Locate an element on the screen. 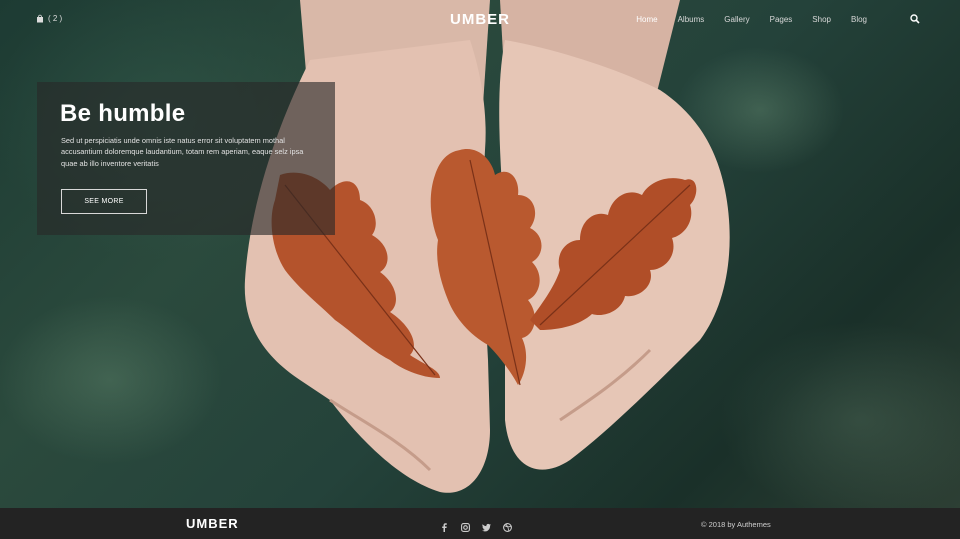  social-links is located at coordinates (476, 525).